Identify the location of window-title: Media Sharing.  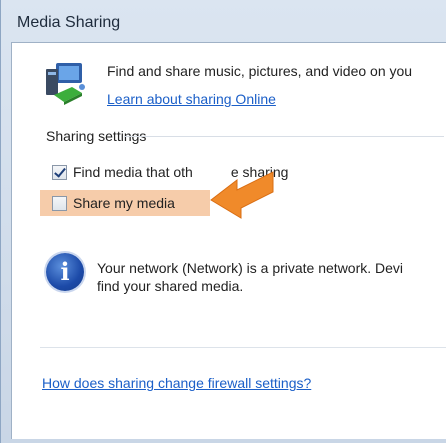
(69, 22).